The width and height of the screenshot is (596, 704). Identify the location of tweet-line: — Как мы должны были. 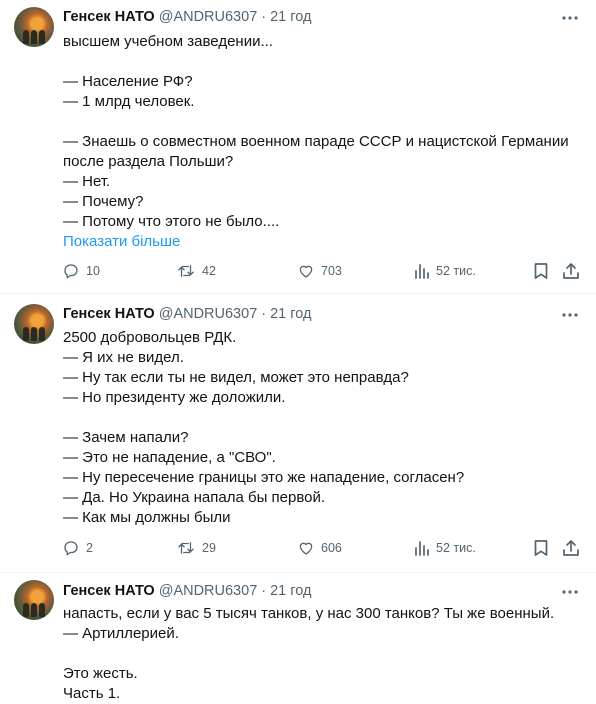
(147, 517).